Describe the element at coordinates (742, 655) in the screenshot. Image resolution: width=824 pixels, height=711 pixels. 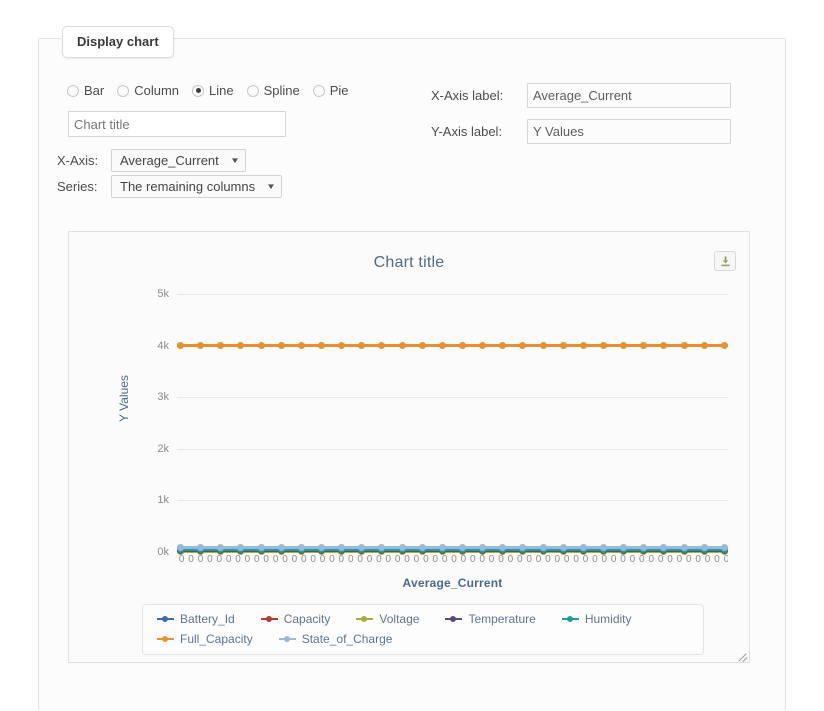
I see `chart-resize-handle` at that location.